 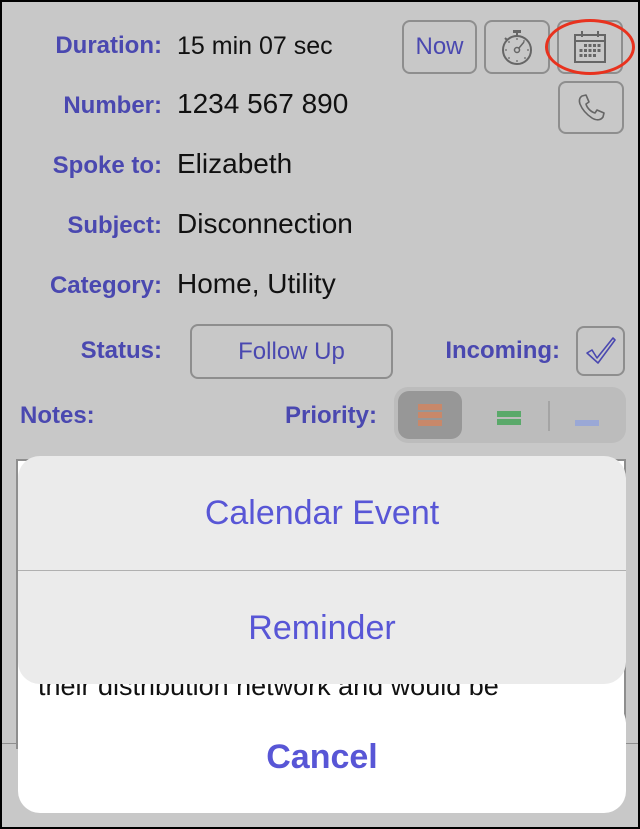 I want to click on phone-icon, so click(x=591, y=108).